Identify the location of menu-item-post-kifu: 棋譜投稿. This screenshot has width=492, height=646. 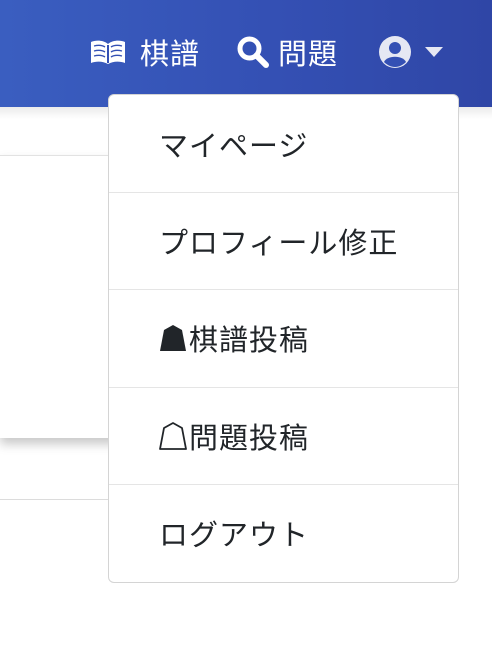
(283, 337).